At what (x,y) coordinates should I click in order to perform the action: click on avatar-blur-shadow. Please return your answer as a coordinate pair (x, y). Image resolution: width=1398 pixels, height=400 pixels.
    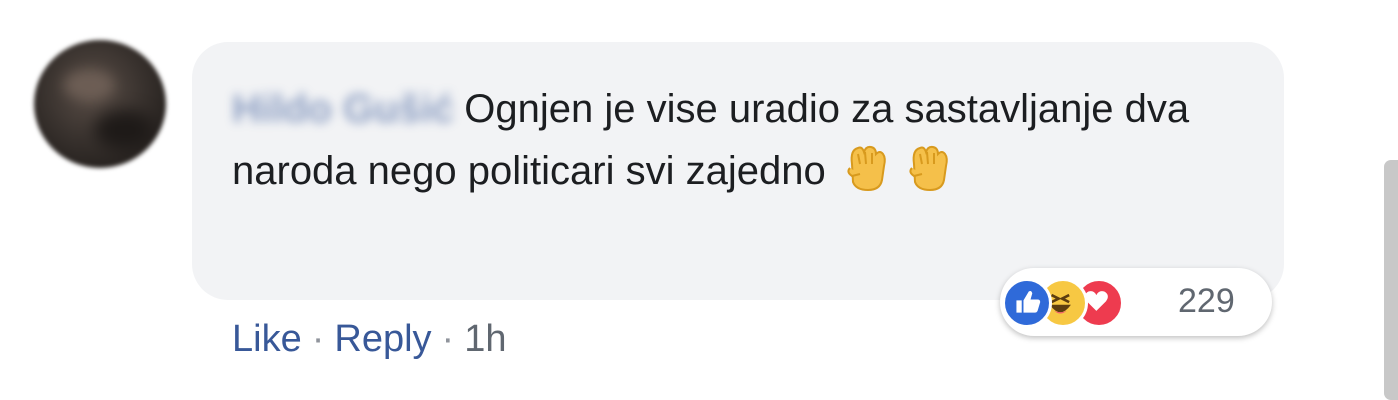
    Looking at the image, I should click on (124, 130).